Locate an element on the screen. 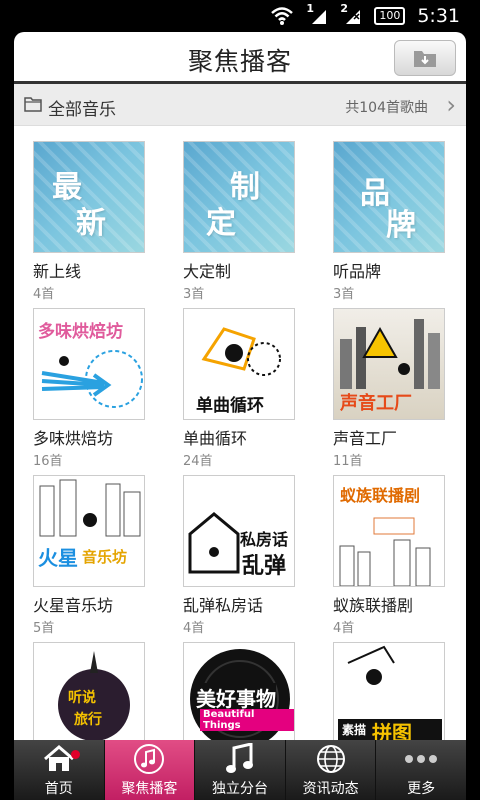 The width and height of the screenshot is (480, 800). tab-label: 更多 is located at coordinates (421, 789).